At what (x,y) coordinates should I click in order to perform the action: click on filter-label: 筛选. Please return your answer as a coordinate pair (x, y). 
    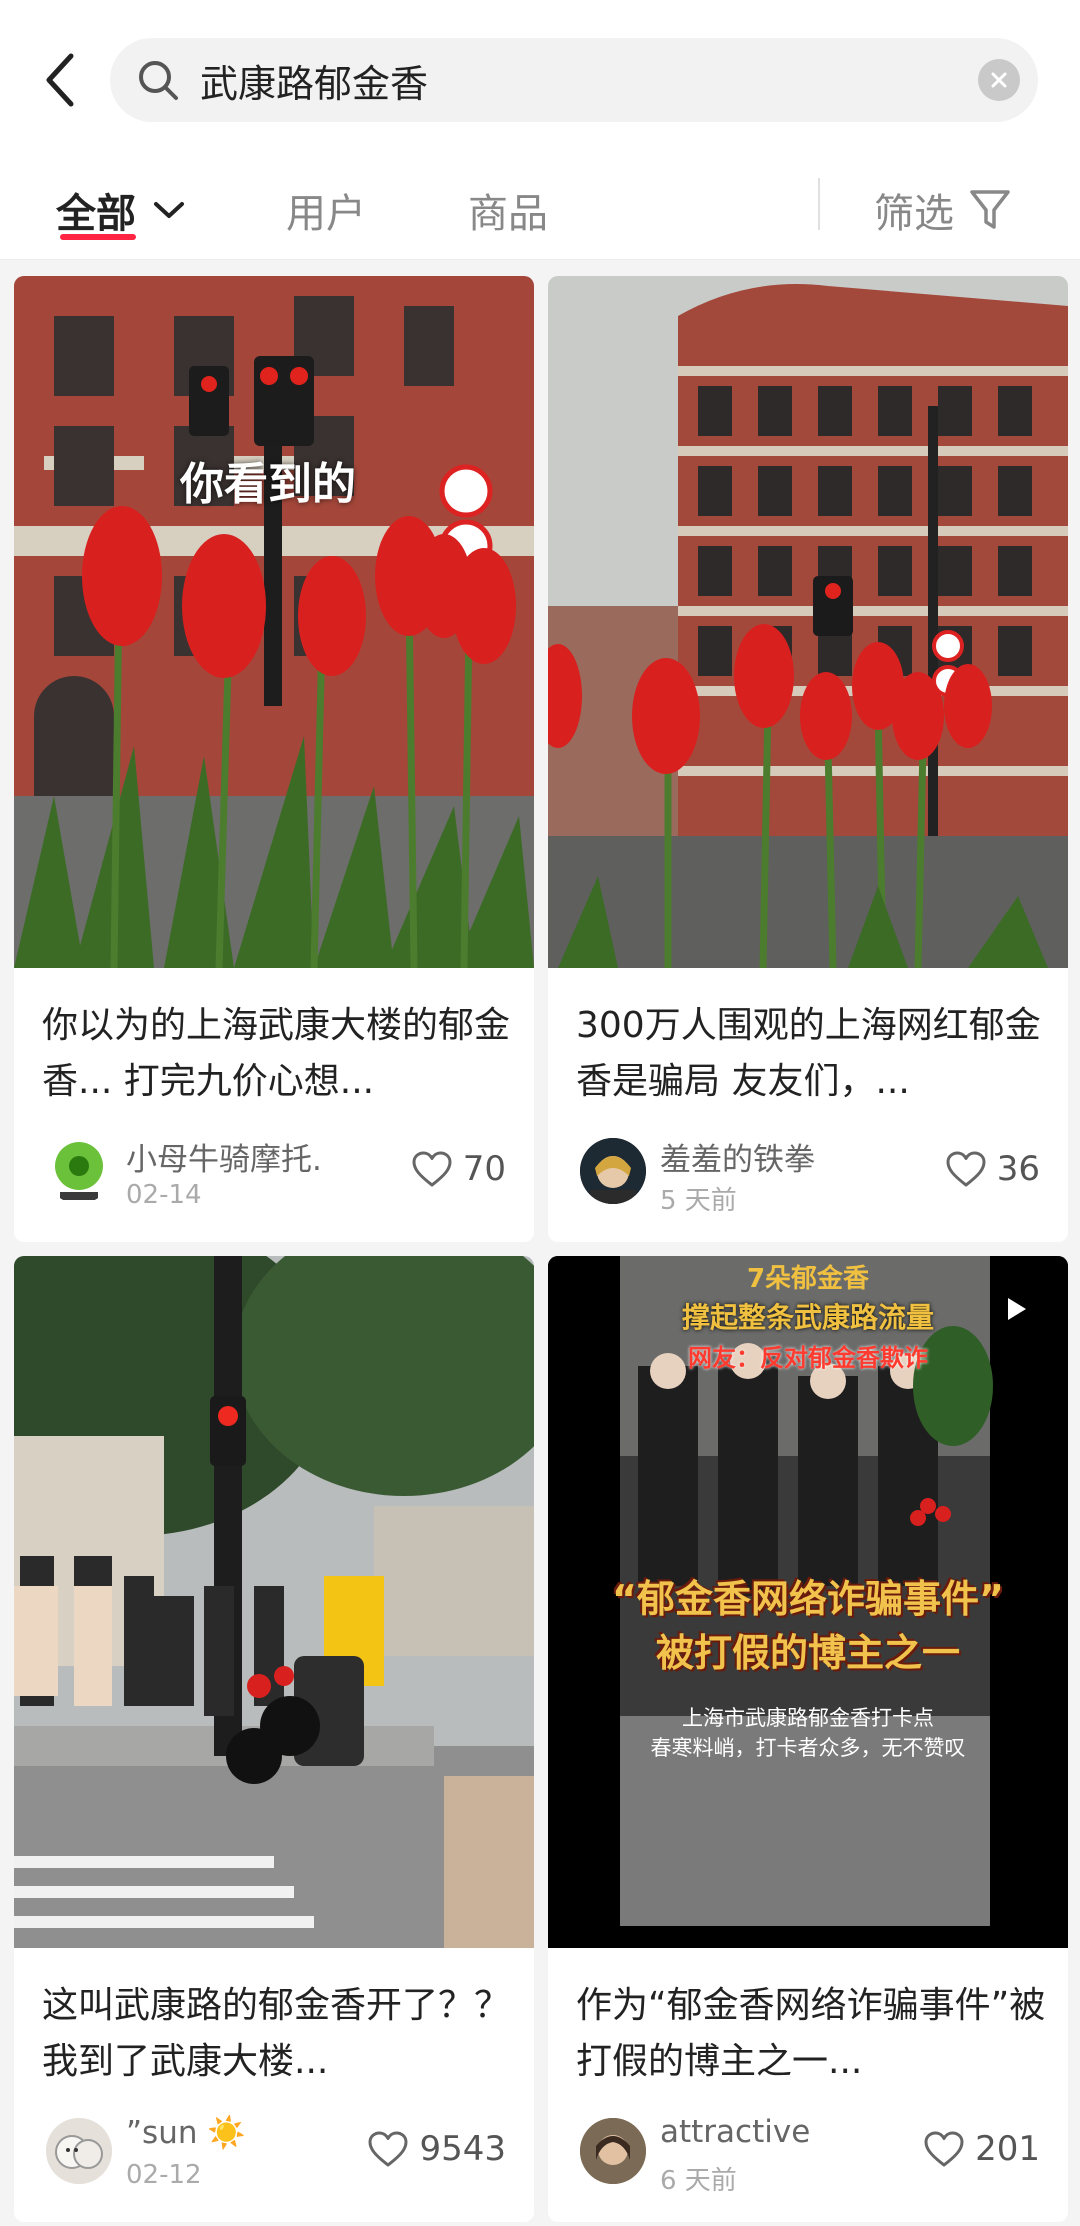
    Looking at the image, I should click on (914, 214).